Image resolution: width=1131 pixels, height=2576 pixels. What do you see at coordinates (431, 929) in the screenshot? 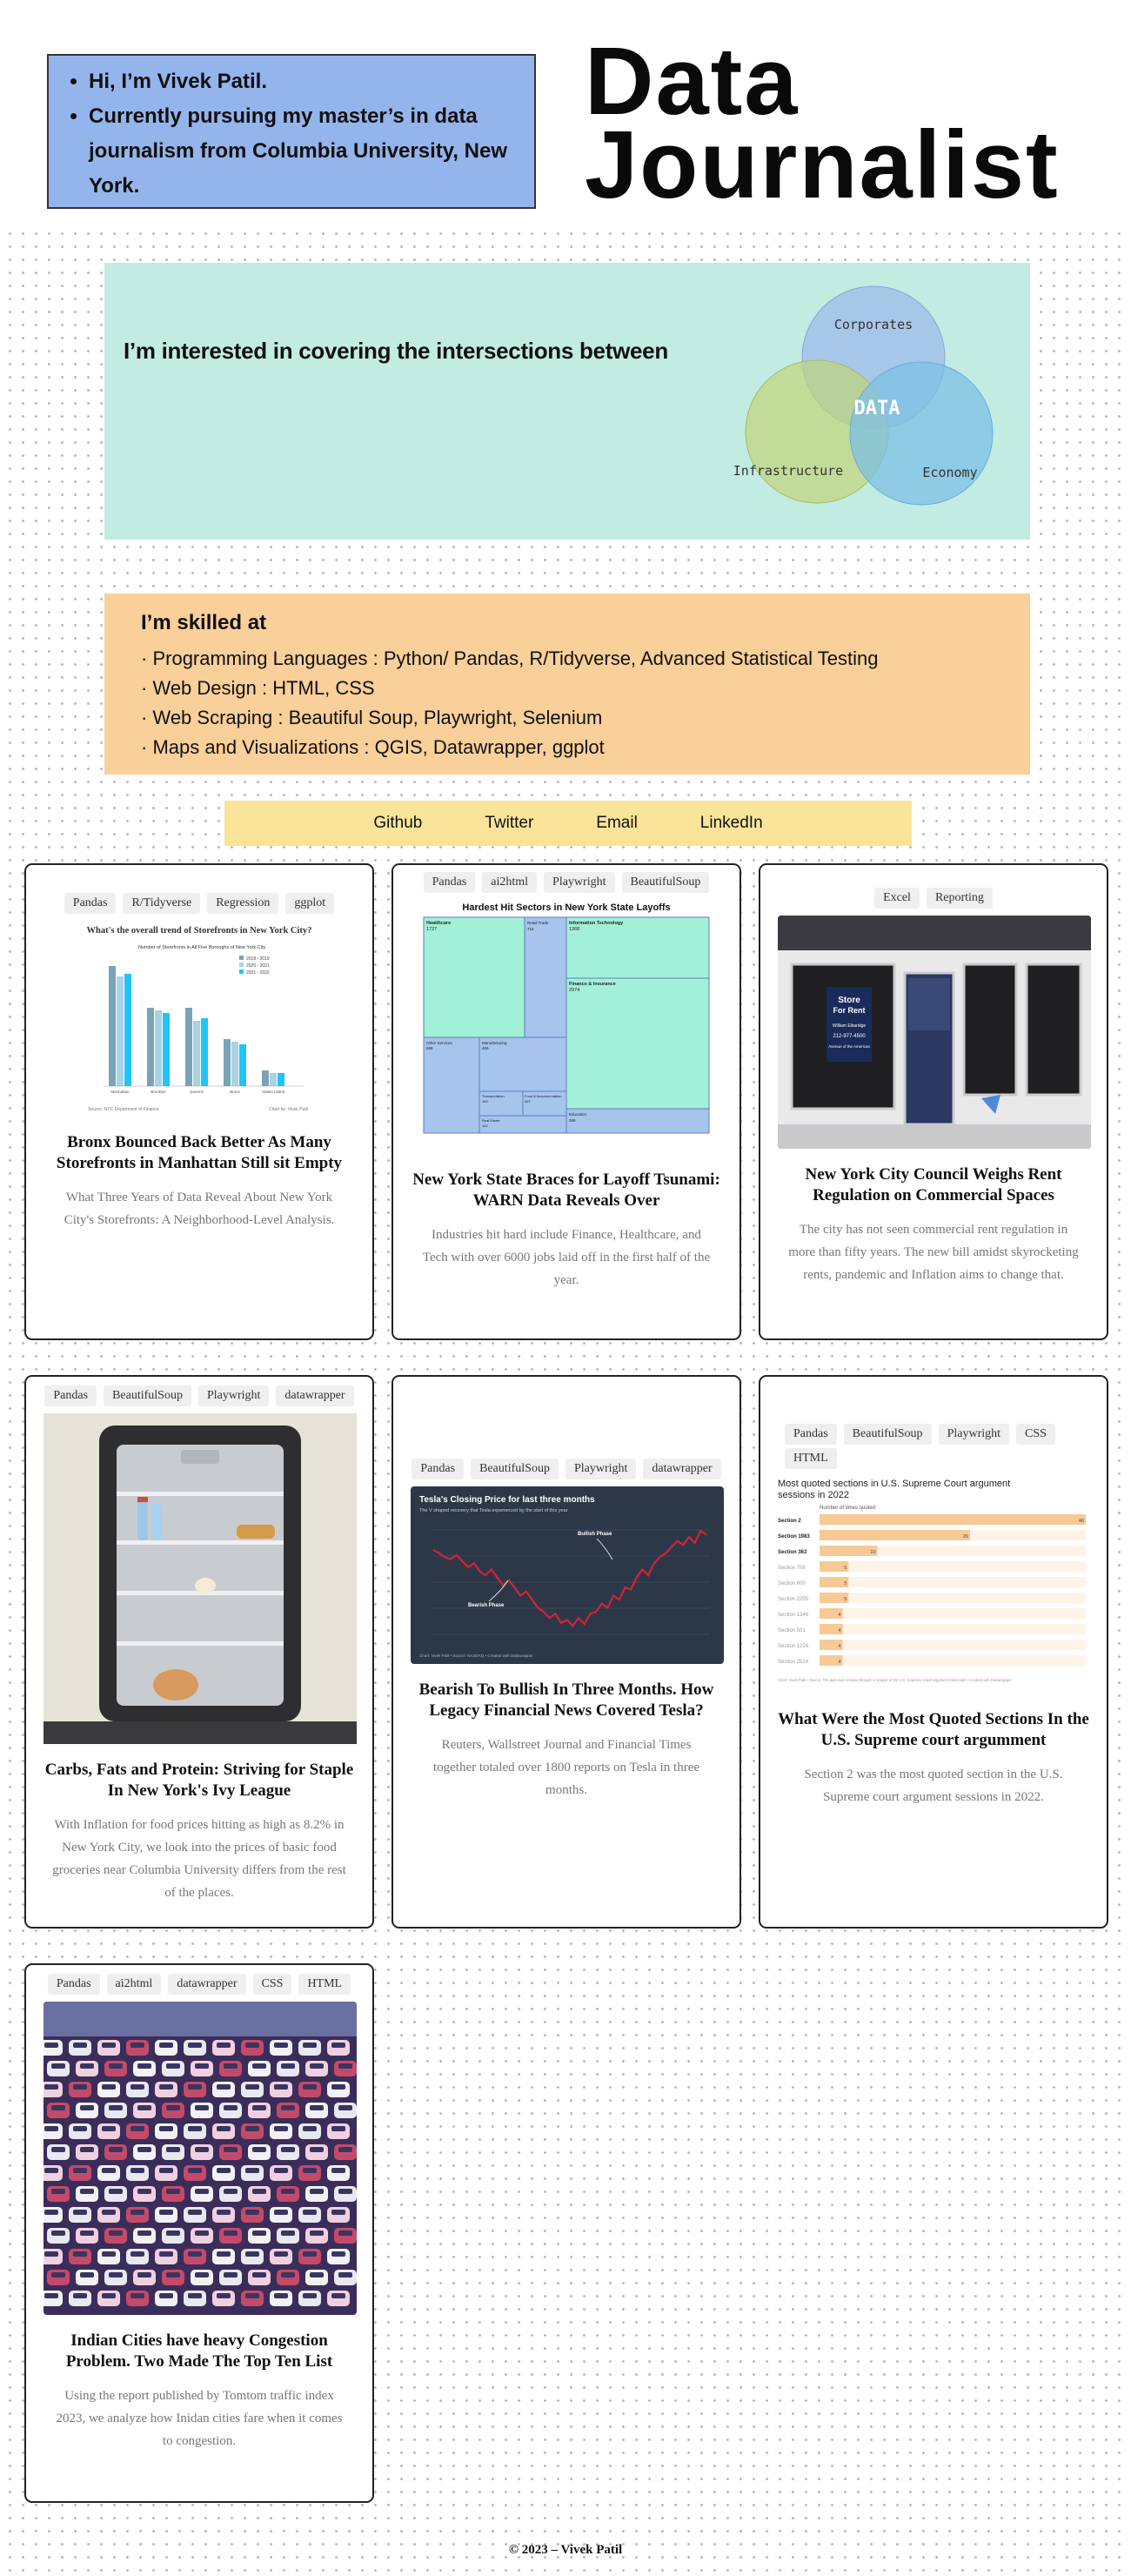
I see `treemap-value: 1727` at bounding box center [431, 929].